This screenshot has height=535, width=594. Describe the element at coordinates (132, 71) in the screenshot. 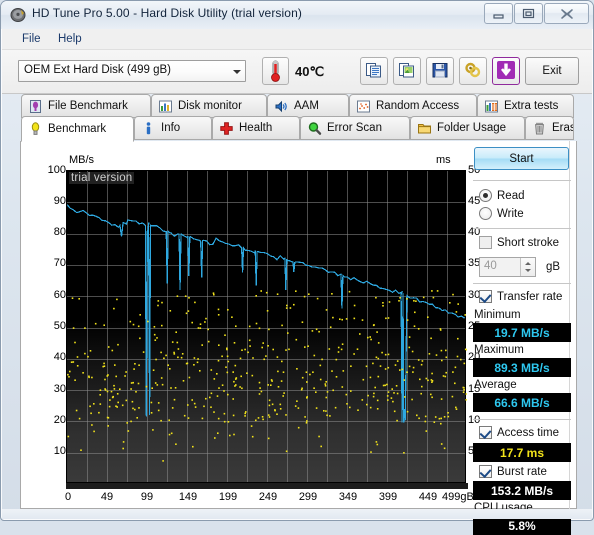

I see `disk-select-dropdown: OEM Ext Hard Disk (499 gB)` at that location.